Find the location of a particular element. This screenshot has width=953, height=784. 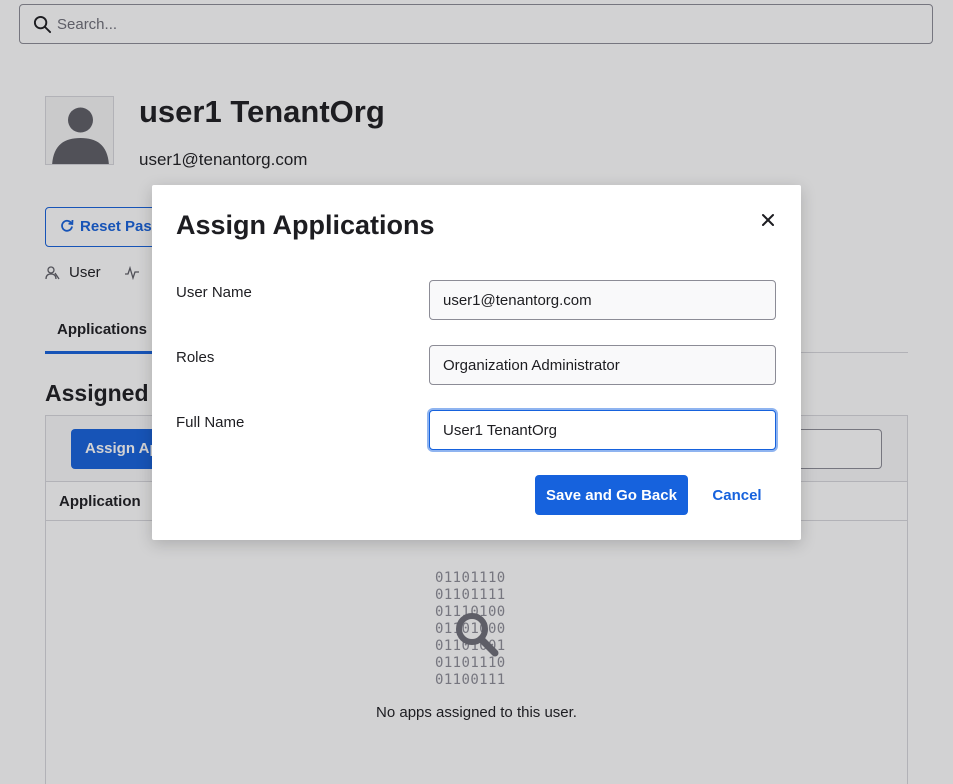

dialog-title: Assign Applications is located at coordinates (305, 225).